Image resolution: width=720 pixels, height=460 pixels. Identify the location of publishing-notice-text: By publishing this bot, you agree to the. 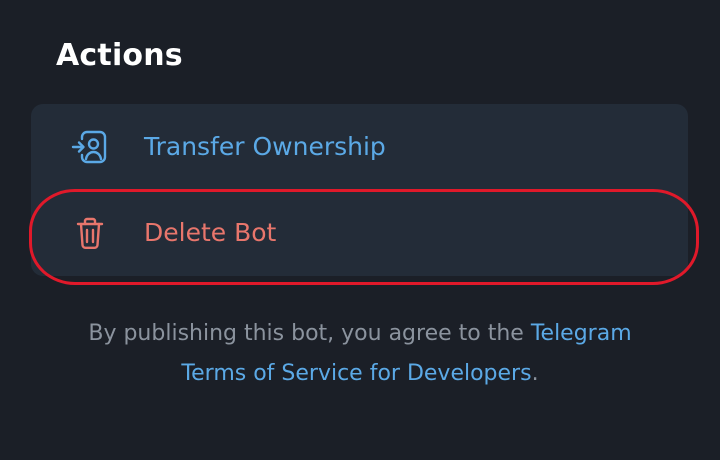
(306, 333).